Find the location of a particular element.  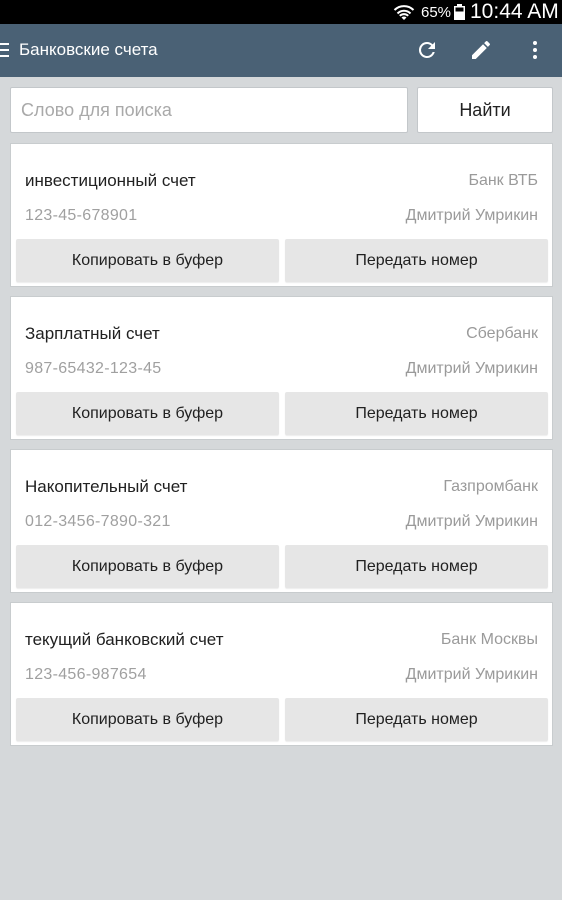

account-name: Накопительный счет is located at coordinates (106, 486).